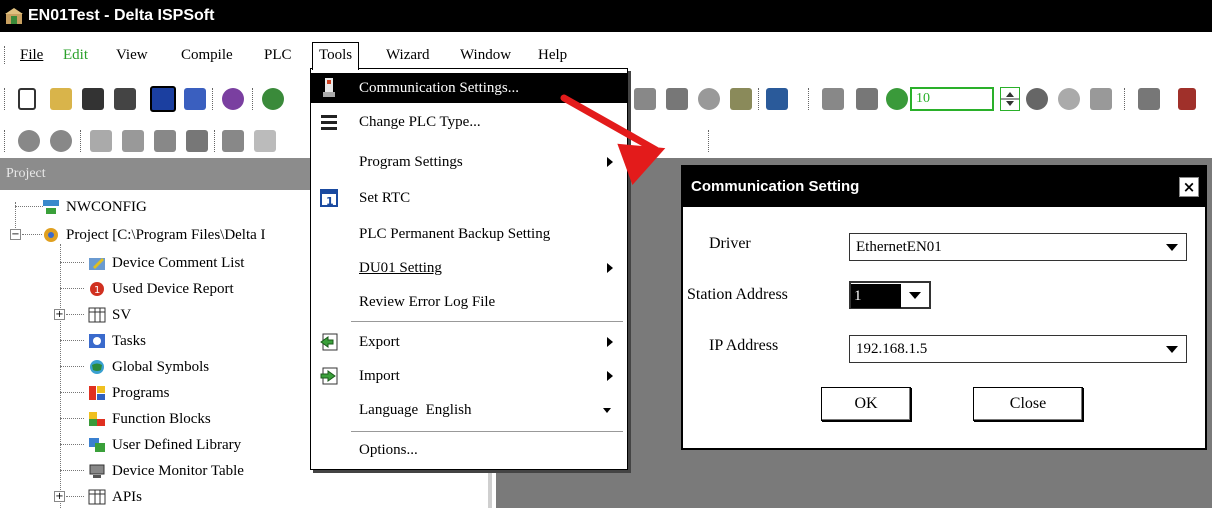 The width and height of the screenshot is (1212, 508). What do you see at coordinates (166, 234) in the screenshot?
I see `tree-label: Project [C:\Program Files\Delta I` at bounding box center [166, 234].